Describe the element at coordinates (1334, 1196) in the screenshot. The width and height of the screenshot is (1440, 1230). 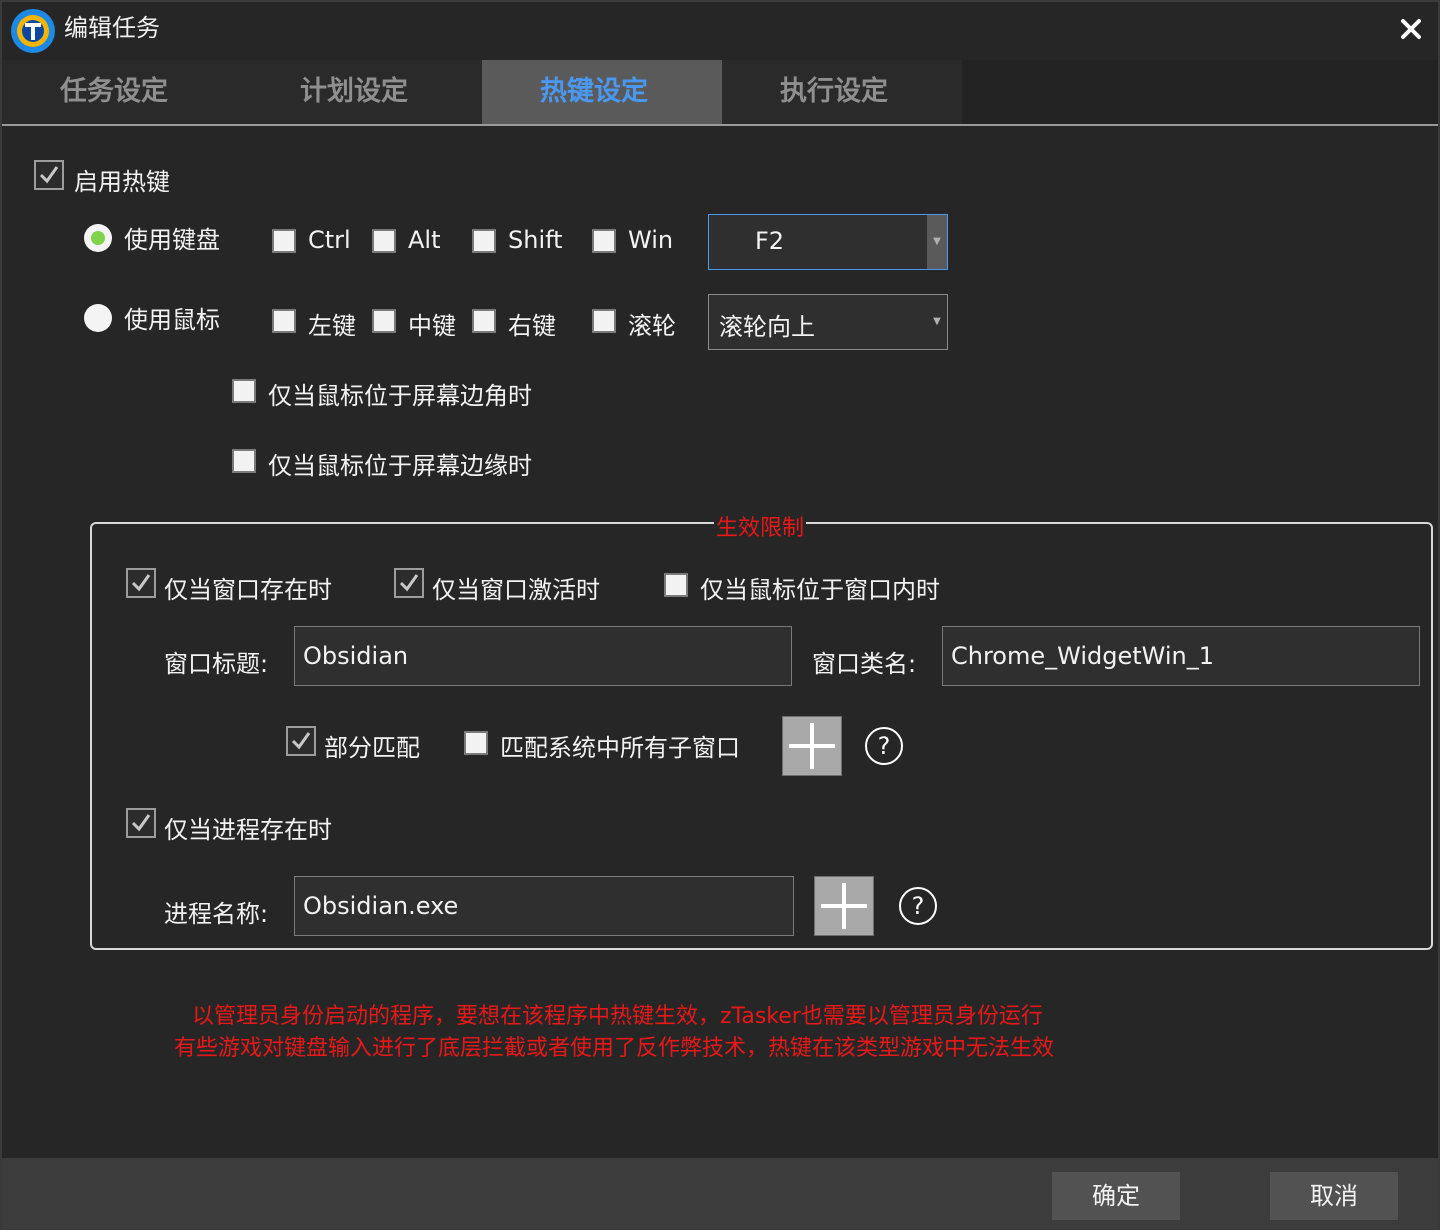
I see `cancel-button: 取消` at that location.